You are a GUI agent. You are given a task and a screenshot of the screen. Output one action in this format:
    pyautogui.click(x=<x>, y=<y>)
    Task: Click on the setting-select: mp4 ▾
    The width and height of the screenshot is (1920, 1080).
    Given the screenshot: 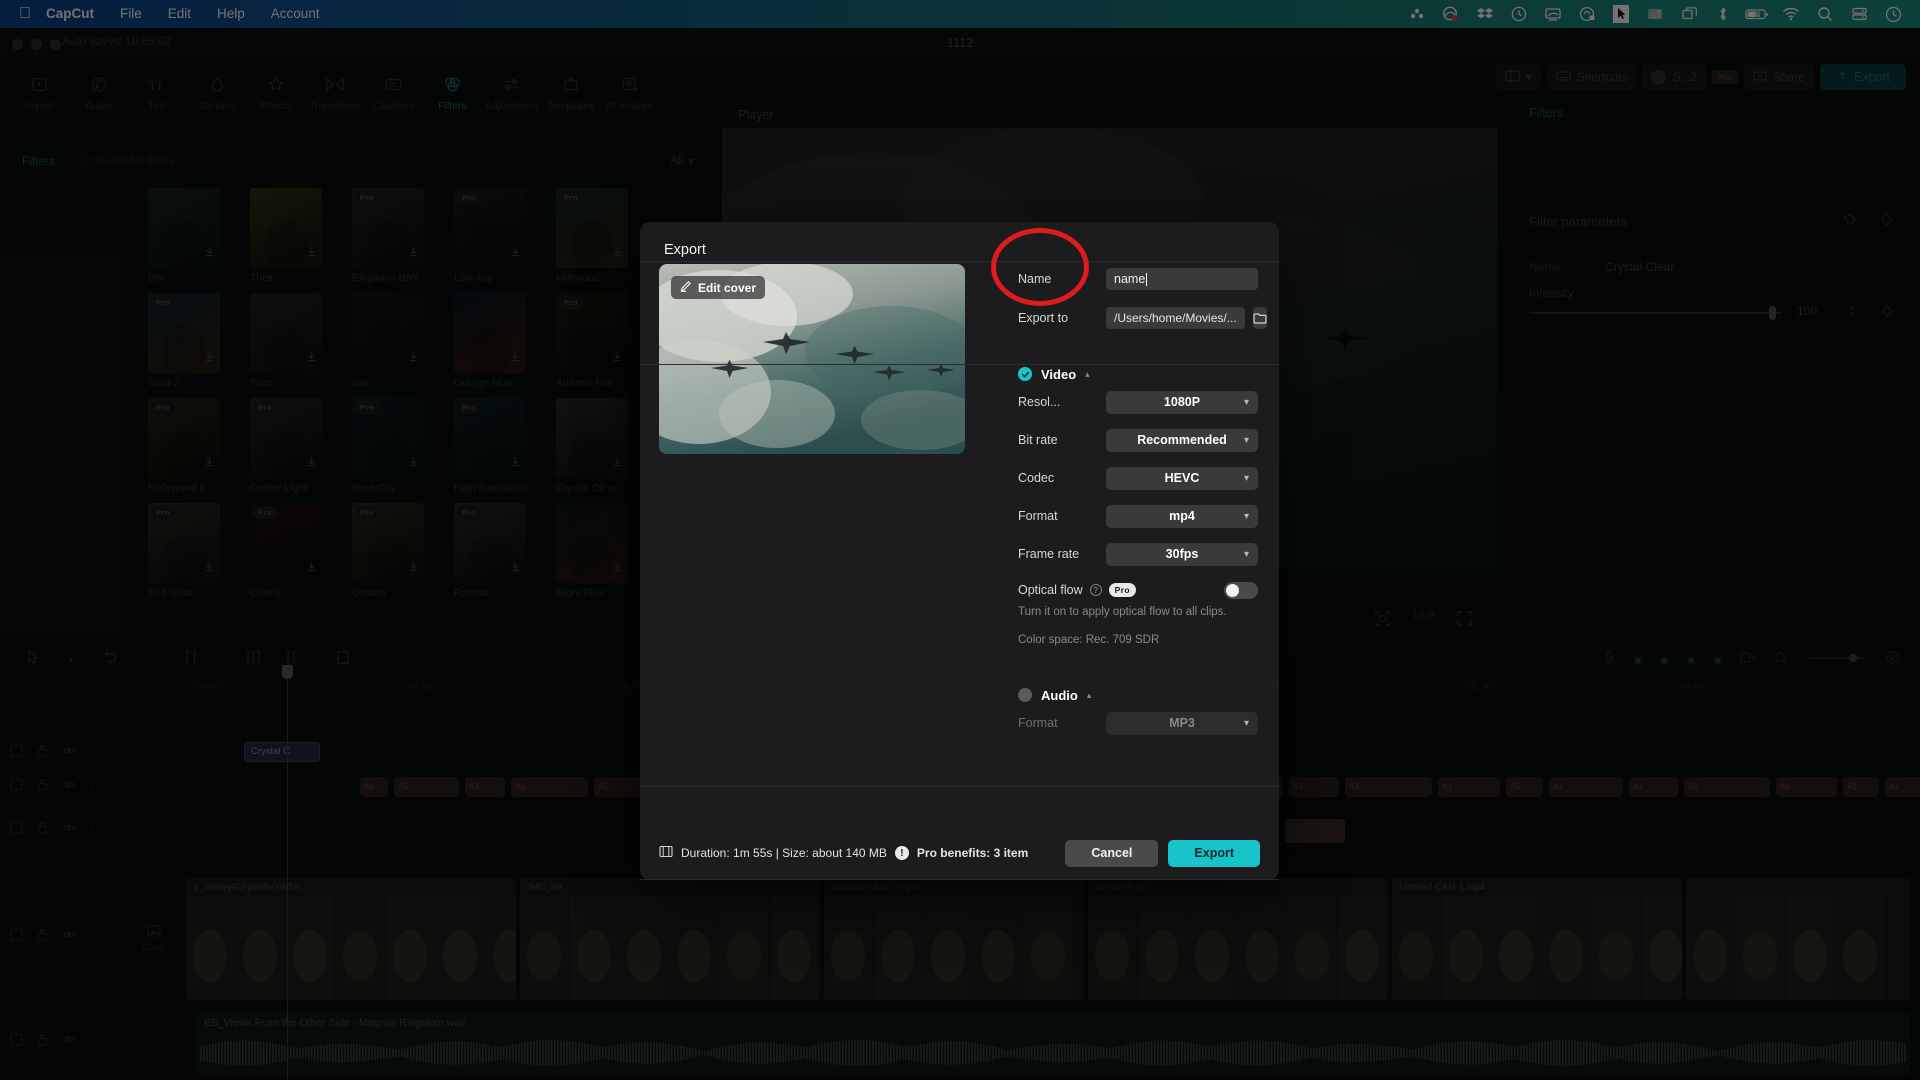 What is the action you would take?
    pyautogui.click(x=1182, y=516)
    